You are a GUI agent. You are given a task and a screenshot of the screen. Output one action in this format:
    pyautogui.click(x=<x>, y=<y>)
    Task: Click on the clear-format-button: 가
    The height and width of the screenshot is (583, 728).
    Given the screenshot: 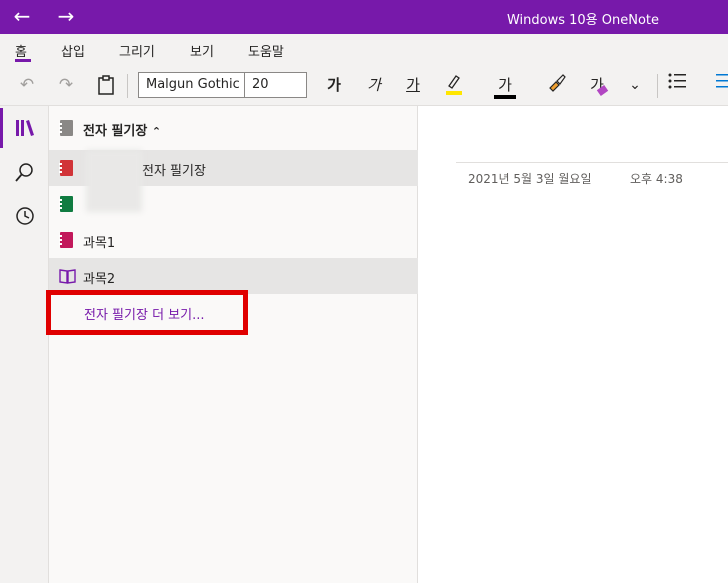 What is the action you would take?
    pyautogui.click(x=597, y=85)
    